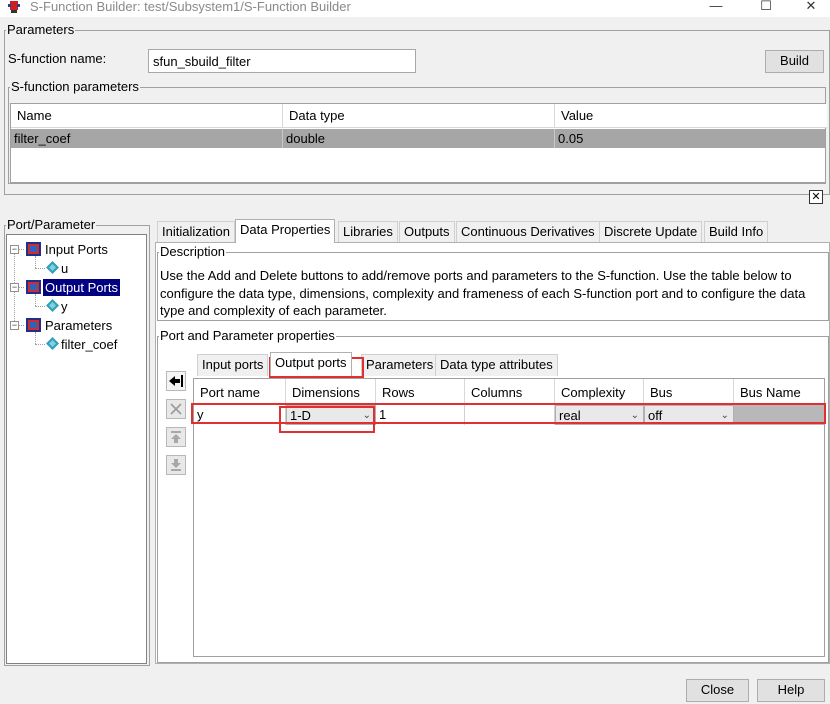 This screenshot has width=830, height=704. I want to click on param-datatype-cell: double, so click(419, 138).